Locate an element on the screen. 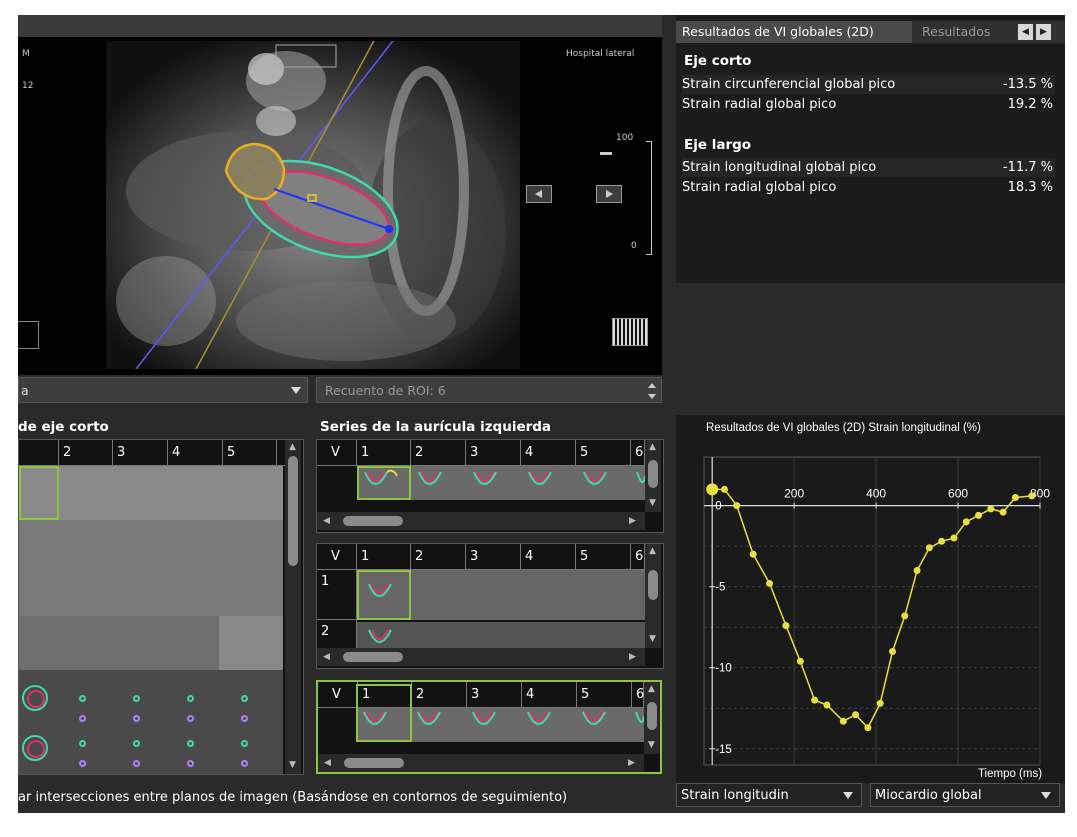 This screenshot has height=837, width=1077. result-value: -13.5 % is located at coordinates (1027, 84).